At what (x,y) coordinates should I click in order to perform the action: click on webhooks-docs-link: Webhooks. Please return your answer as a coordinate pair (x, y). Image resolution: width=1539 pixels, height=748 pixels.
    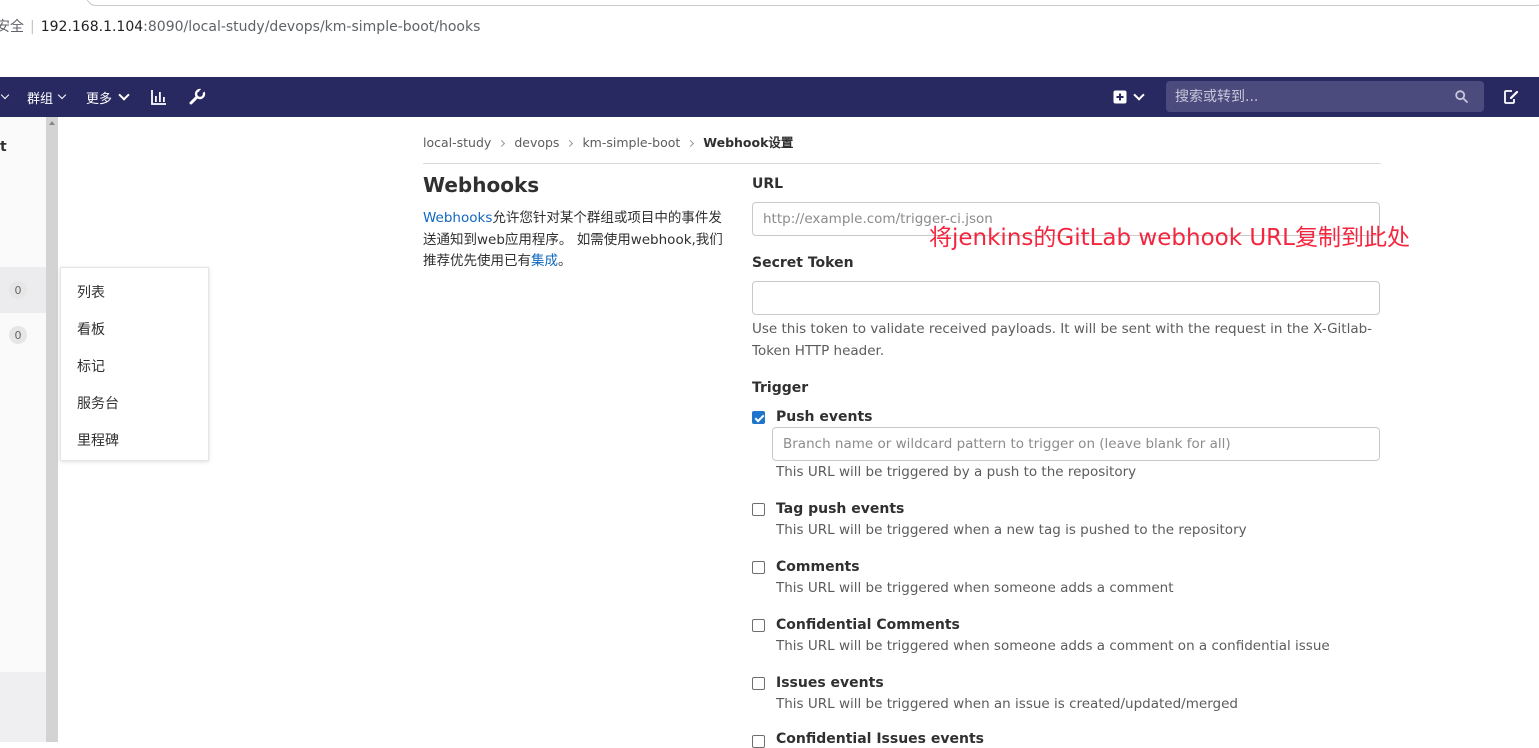
    Looking at the image, I should click on (457, 218).